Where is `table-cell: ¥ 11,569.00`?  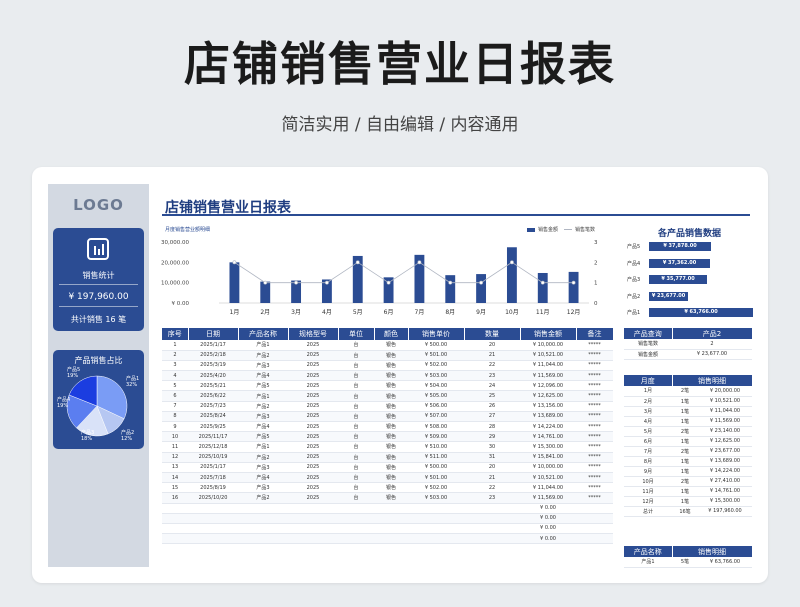
table-cell: ¥ 11,569.00 is located at coordinates (548, 498).